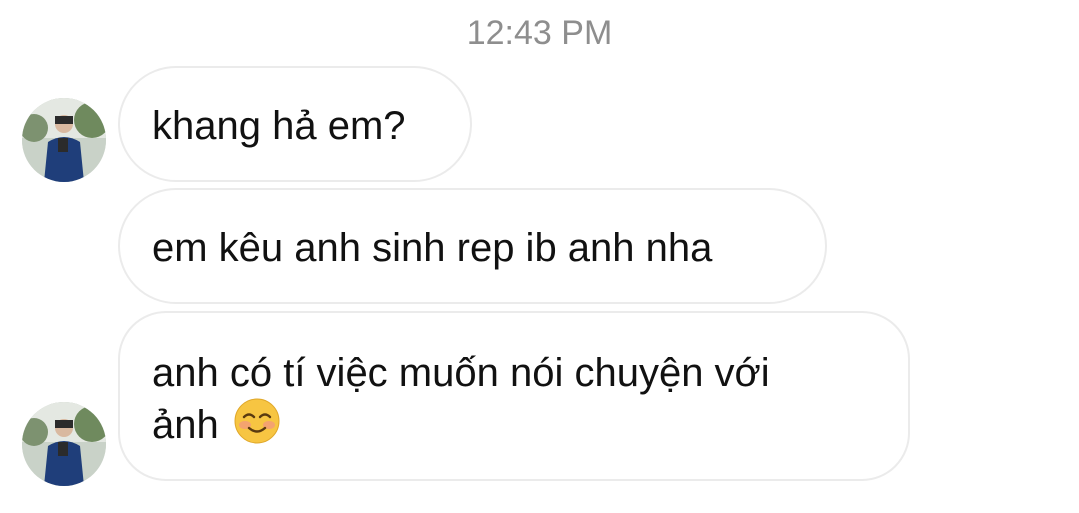 This screenshot has width=1079, height=513. Describe the element at coordinates (461, 373) in the screenshot. I see `message-text-line: anh có tí việc muốn nói chuyện với` at that location.